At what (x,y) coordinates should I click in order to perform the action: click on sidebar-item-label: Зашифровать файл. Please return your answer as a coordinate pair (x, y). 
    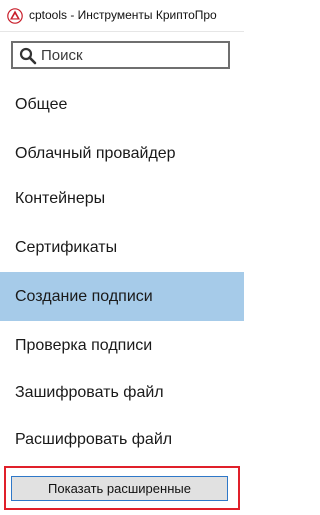
    Looking at the image, I should click on (89, 392).